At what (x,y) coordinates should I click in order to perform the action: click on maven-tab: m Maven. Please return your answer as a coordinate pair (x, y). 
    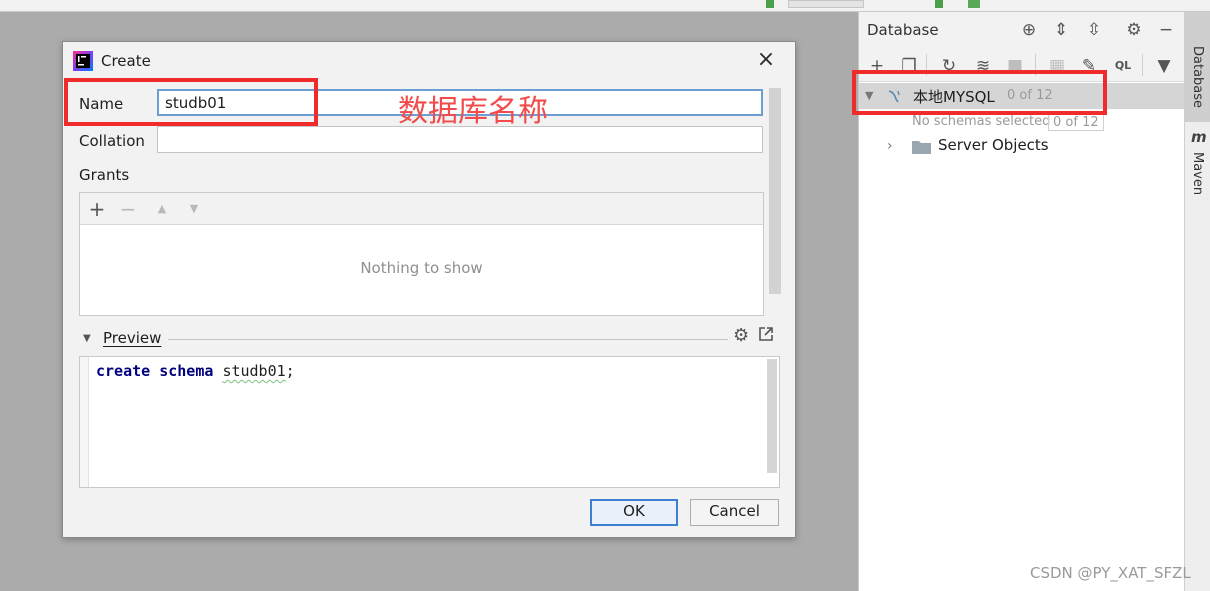
    Looking at the image, I should click on (1197, 168).